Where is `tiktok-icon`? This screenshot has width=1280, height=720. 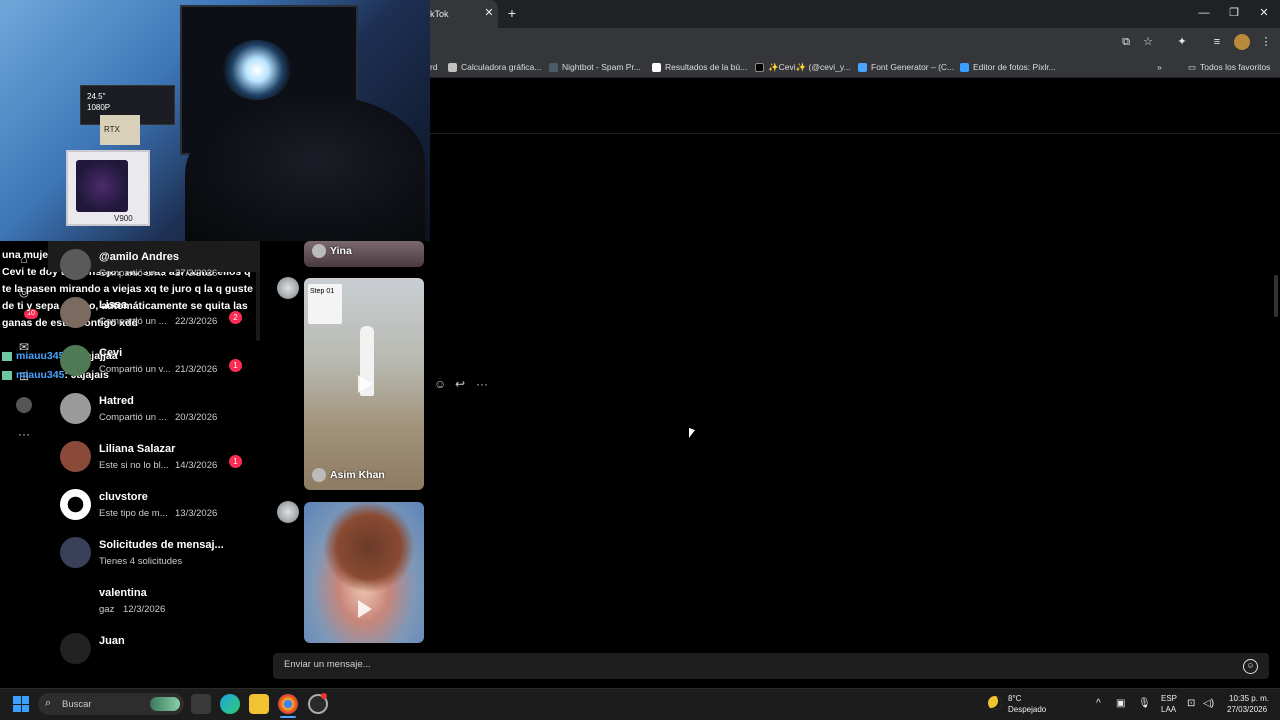 tiktok-icon is located at coordinates (759, 67).